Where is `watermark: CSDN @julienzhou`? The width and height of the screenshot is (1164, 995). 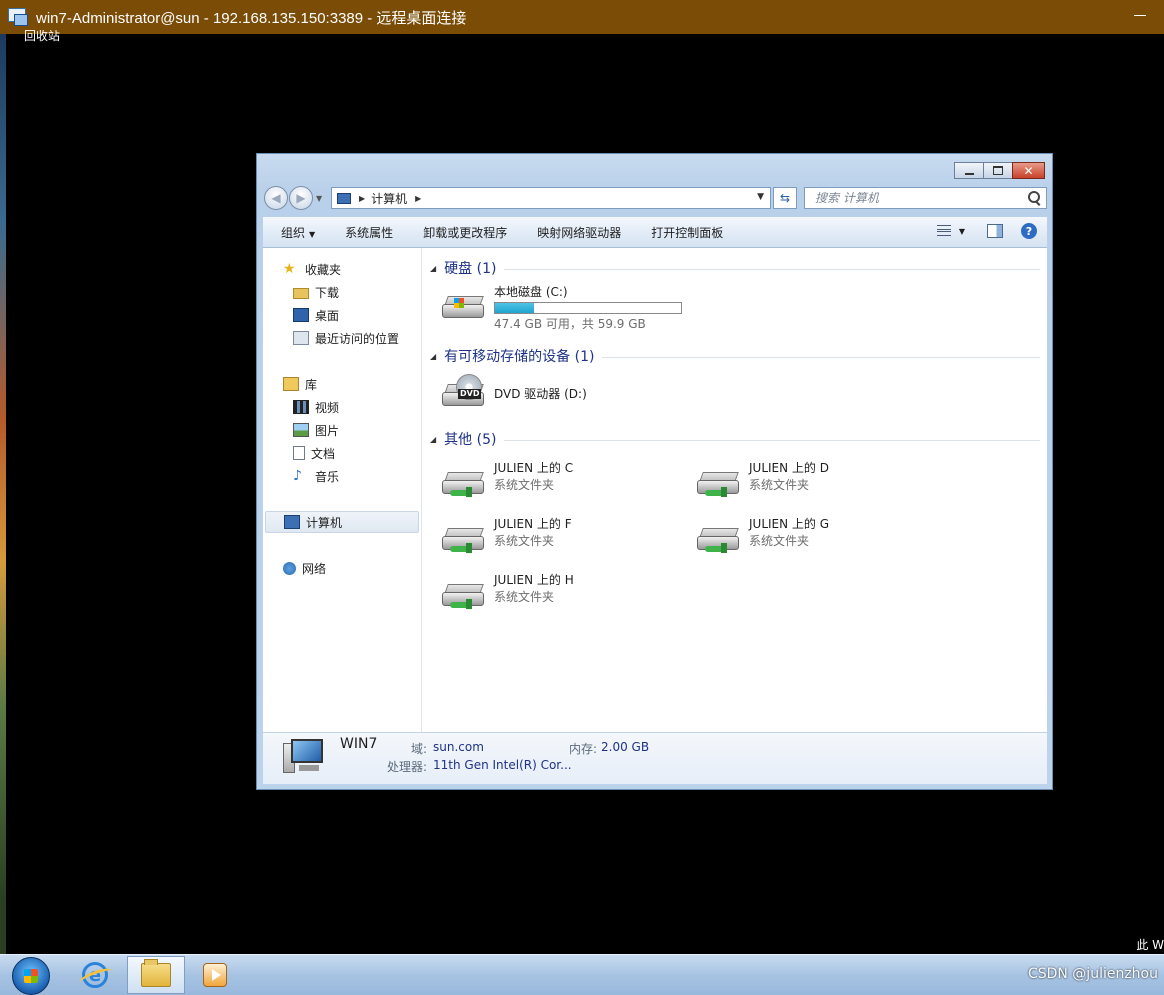
watermark: CSDN @julienzhou is located at coordinates (1092, 974).